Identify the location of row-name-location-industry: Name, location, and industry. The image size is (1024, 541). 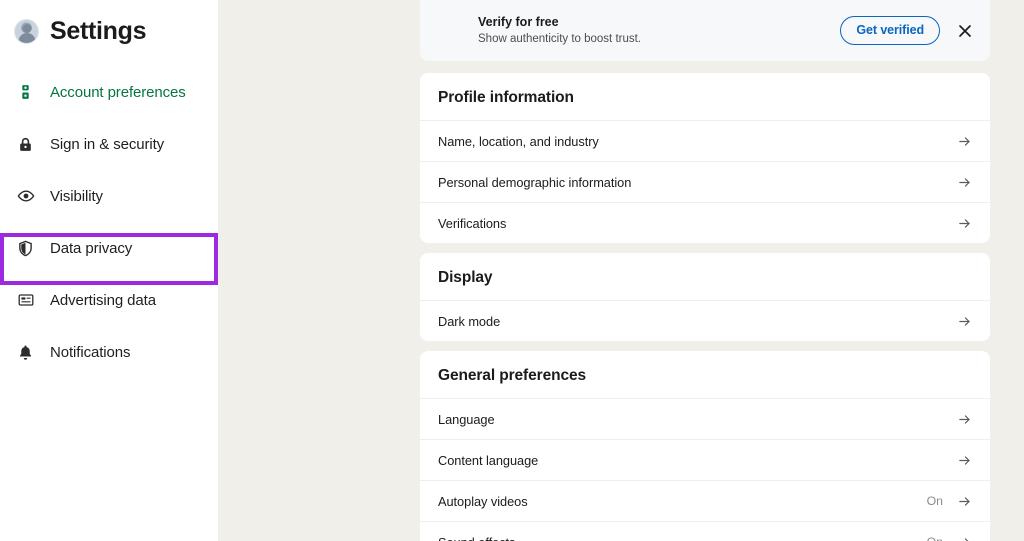
(705, 140).